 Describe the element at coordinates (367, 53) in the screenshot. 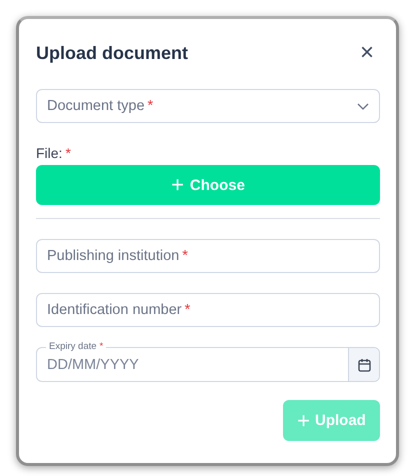

I see `close-button: ×` at that location.